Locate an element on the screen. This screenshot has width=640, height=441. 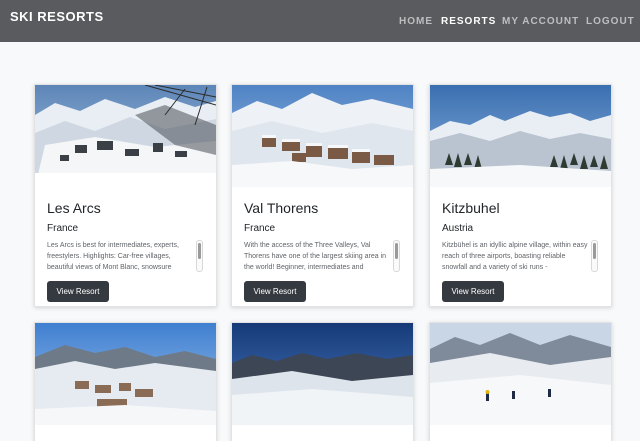
nav-link-resorts: RESORTS is located at coordinates (468, 21).